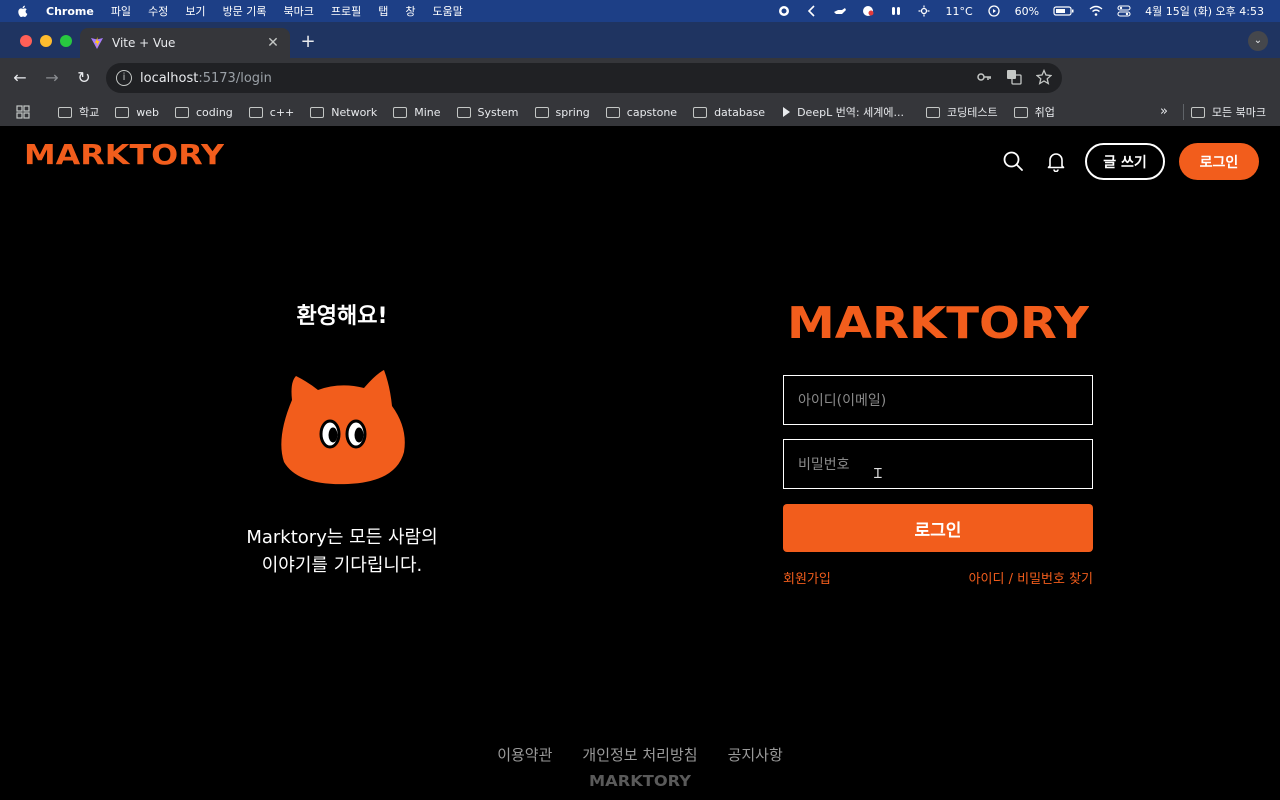 The image size is (1280, 800). I want to click on all-bookmarks-button: 모든 북마크, so click(1228, 112).